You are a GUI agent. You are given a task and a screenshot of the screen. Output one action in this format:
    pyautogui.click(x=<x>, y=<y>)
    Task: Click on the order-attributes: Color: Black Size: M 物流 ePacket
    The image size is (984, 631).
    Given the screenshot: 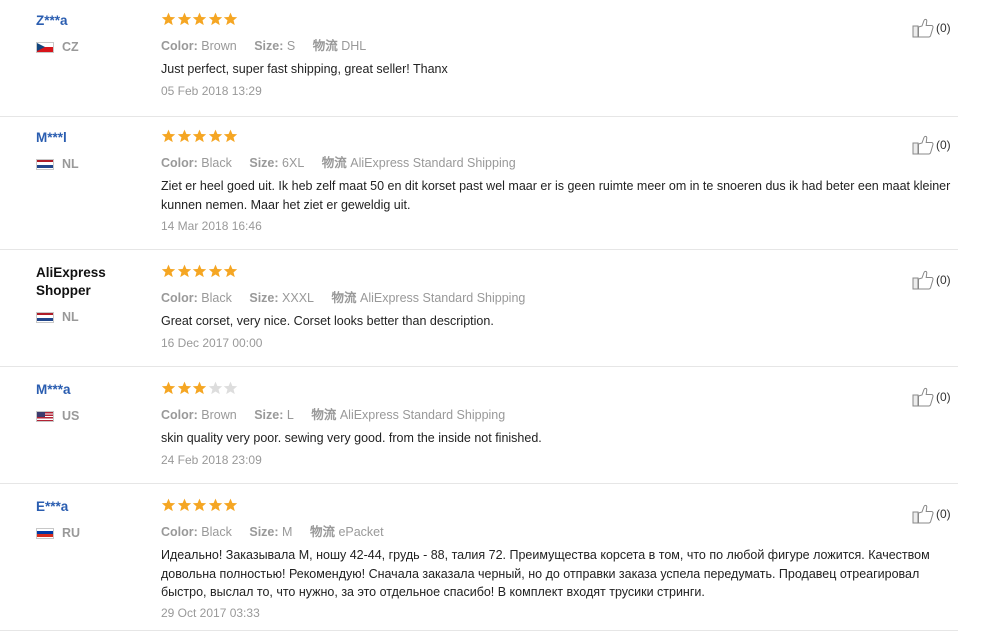 What is the action you would take?
    pyautogui.click(x=279, y=530)
    